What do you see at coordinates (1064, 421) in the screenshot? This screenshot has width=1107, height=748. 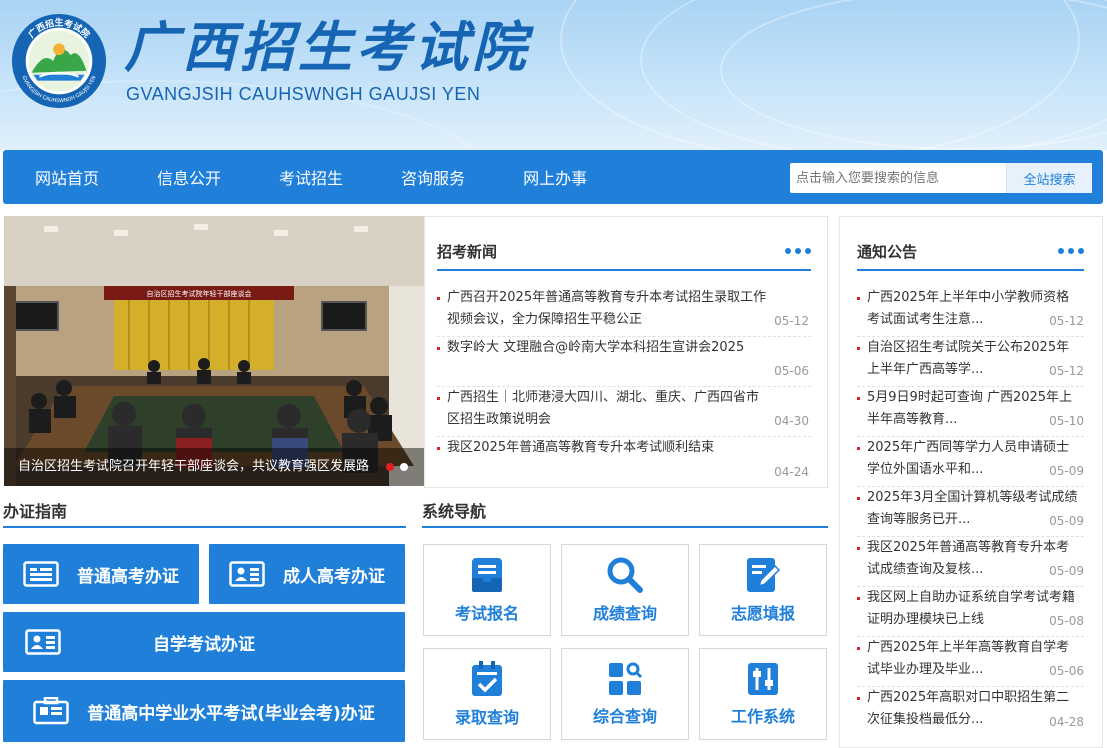 I see `notice-item-date: 05-10` at bounding box center [1064, 421].